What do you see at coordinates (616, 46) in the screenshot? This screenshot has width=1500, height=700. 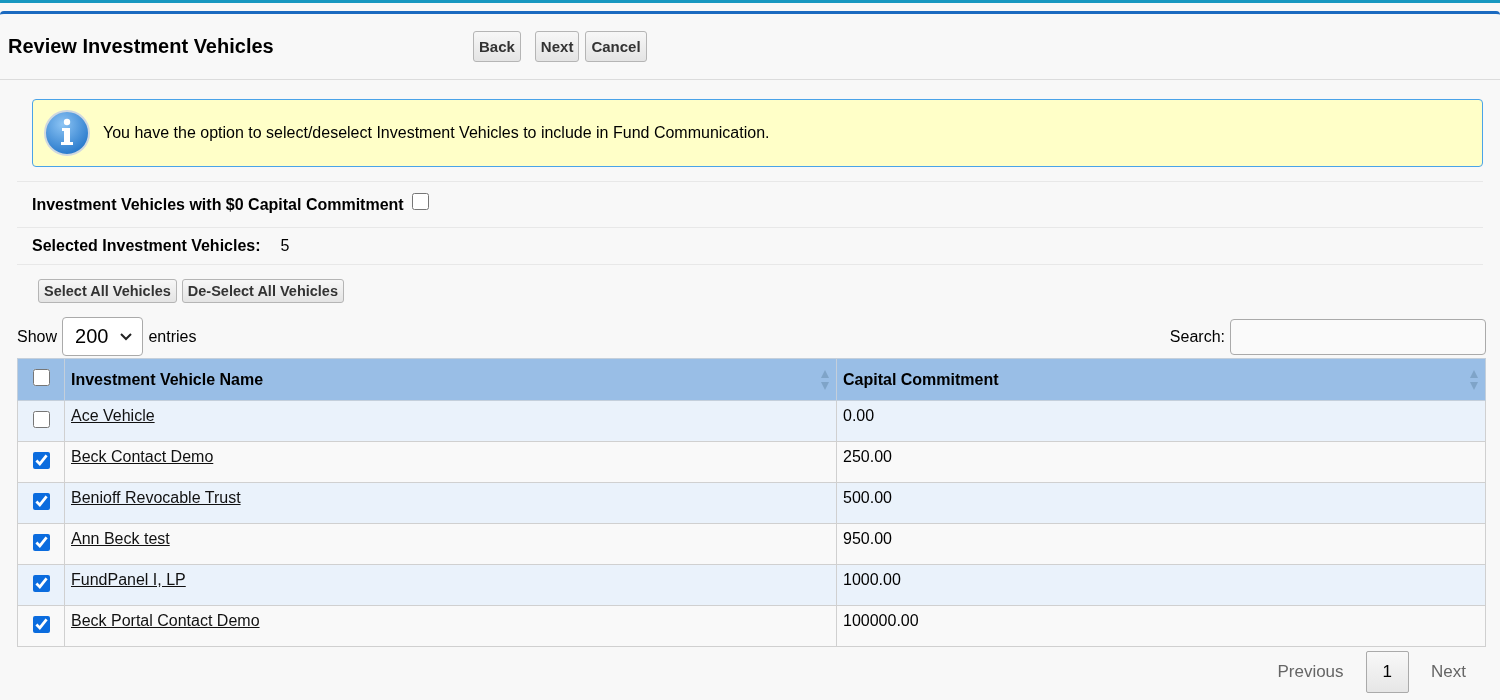 I see `header-button: Cancel` at bounding box center [616, 46].